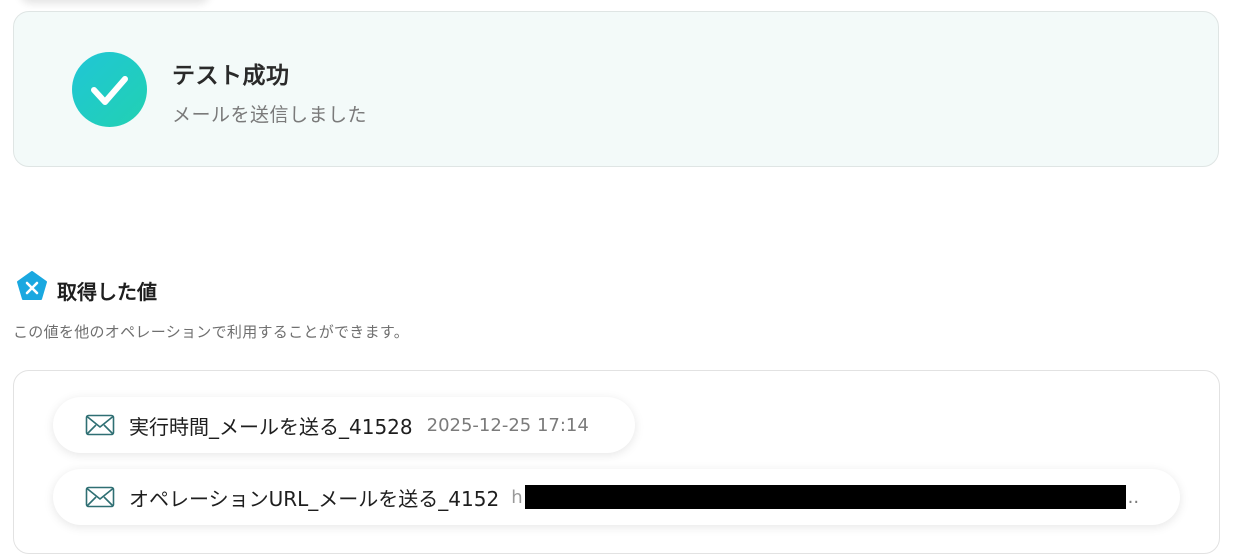 Image resolution: width=1240 pixels, height=560 pixels. I want to click on value-item-operation-url: オペレーションURL_メールを送る_4152 h .., so click(616, 497).